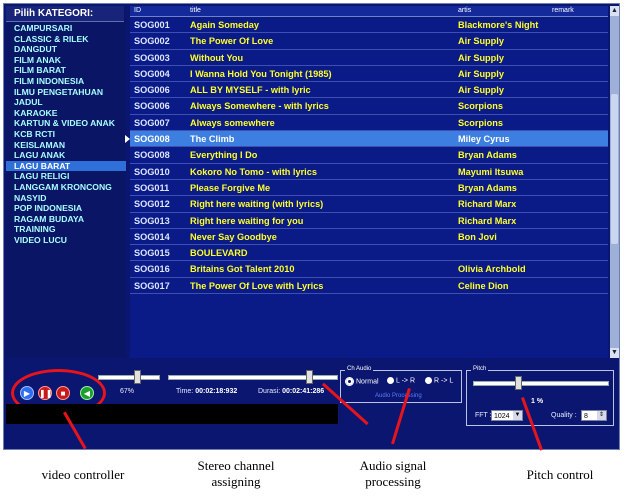 Image resolution: width=625 pixels, height=500 pixels. Describe the element at coordinates (66, 155) in the screenshot. I see `category-item: LAGU ANAK` at that location.